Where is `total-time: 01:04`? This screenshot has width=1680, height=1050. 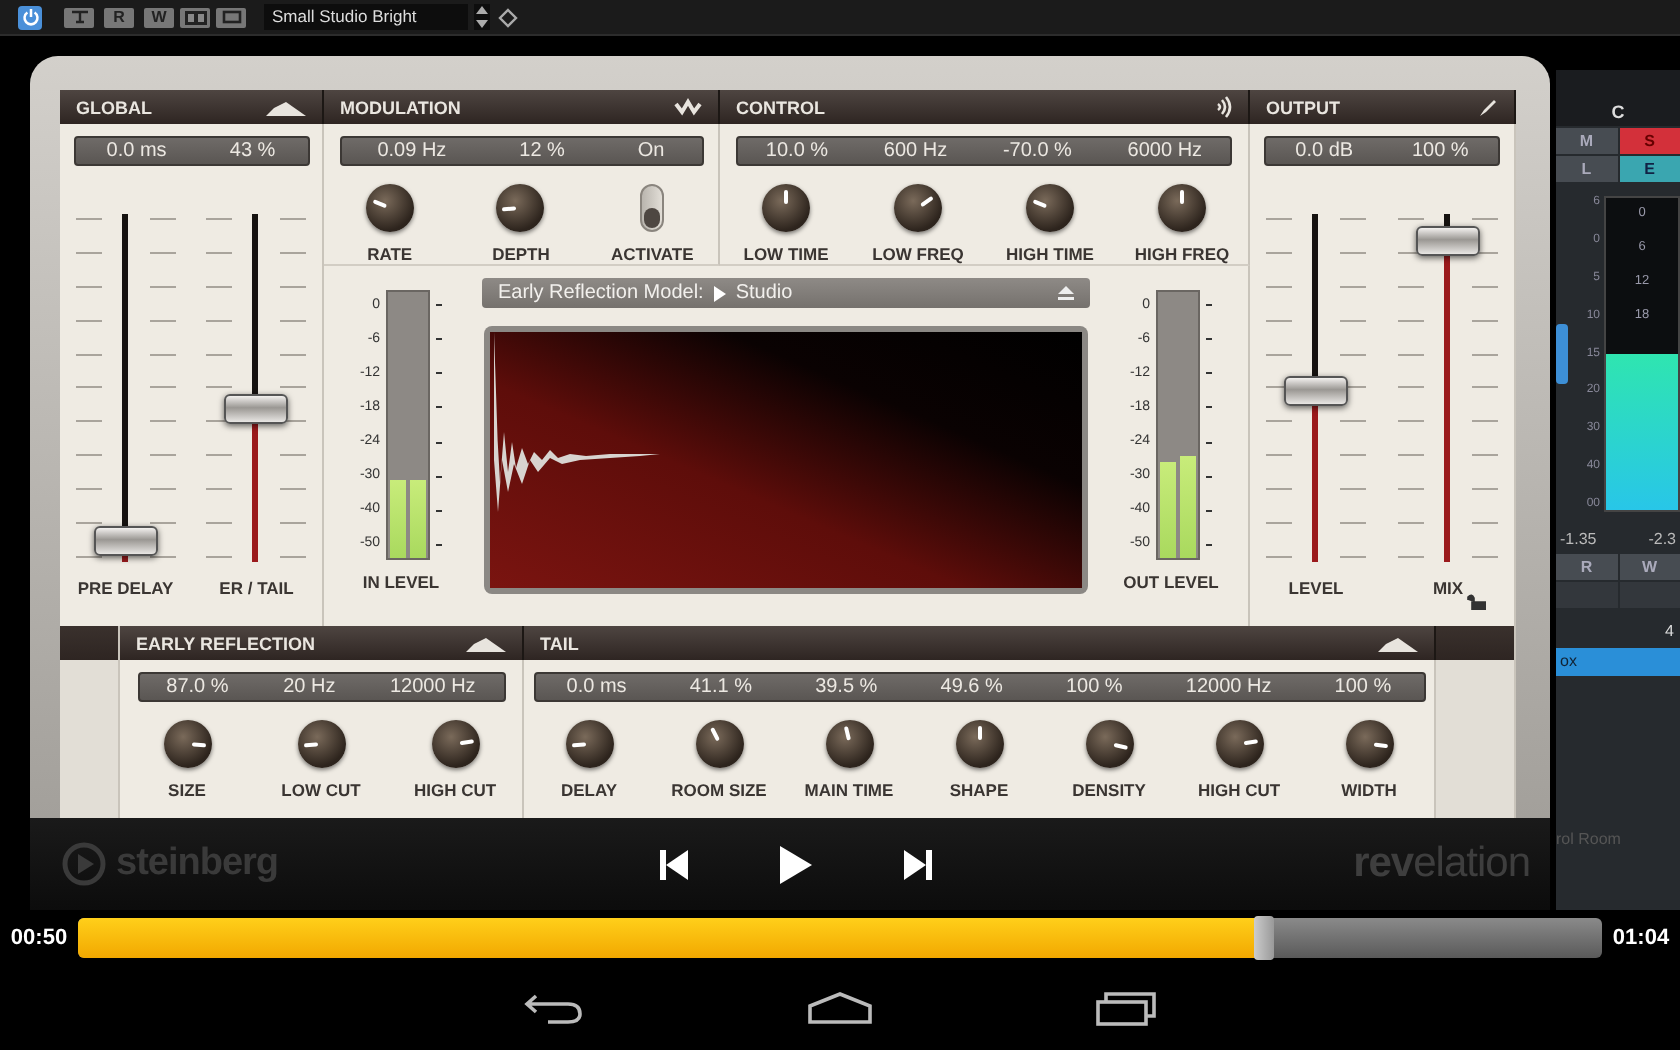
total-time: 01:04 is located at coordinates (1641, 937).